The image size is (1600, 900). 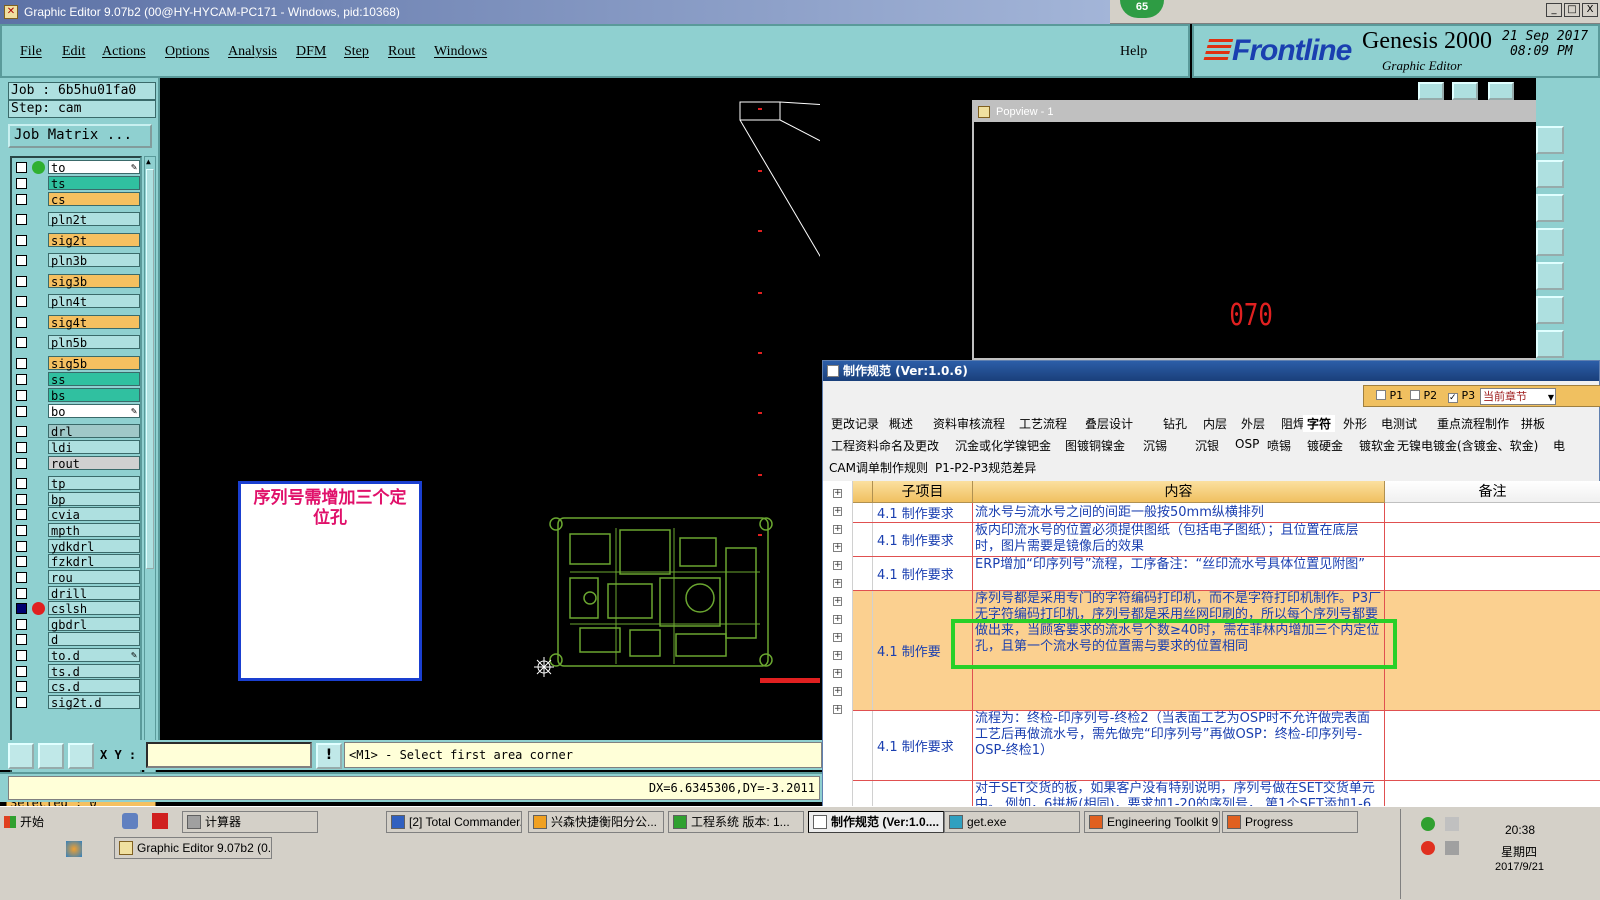 I want to click on layer-name: to ✎, so click(x=94, y=167).